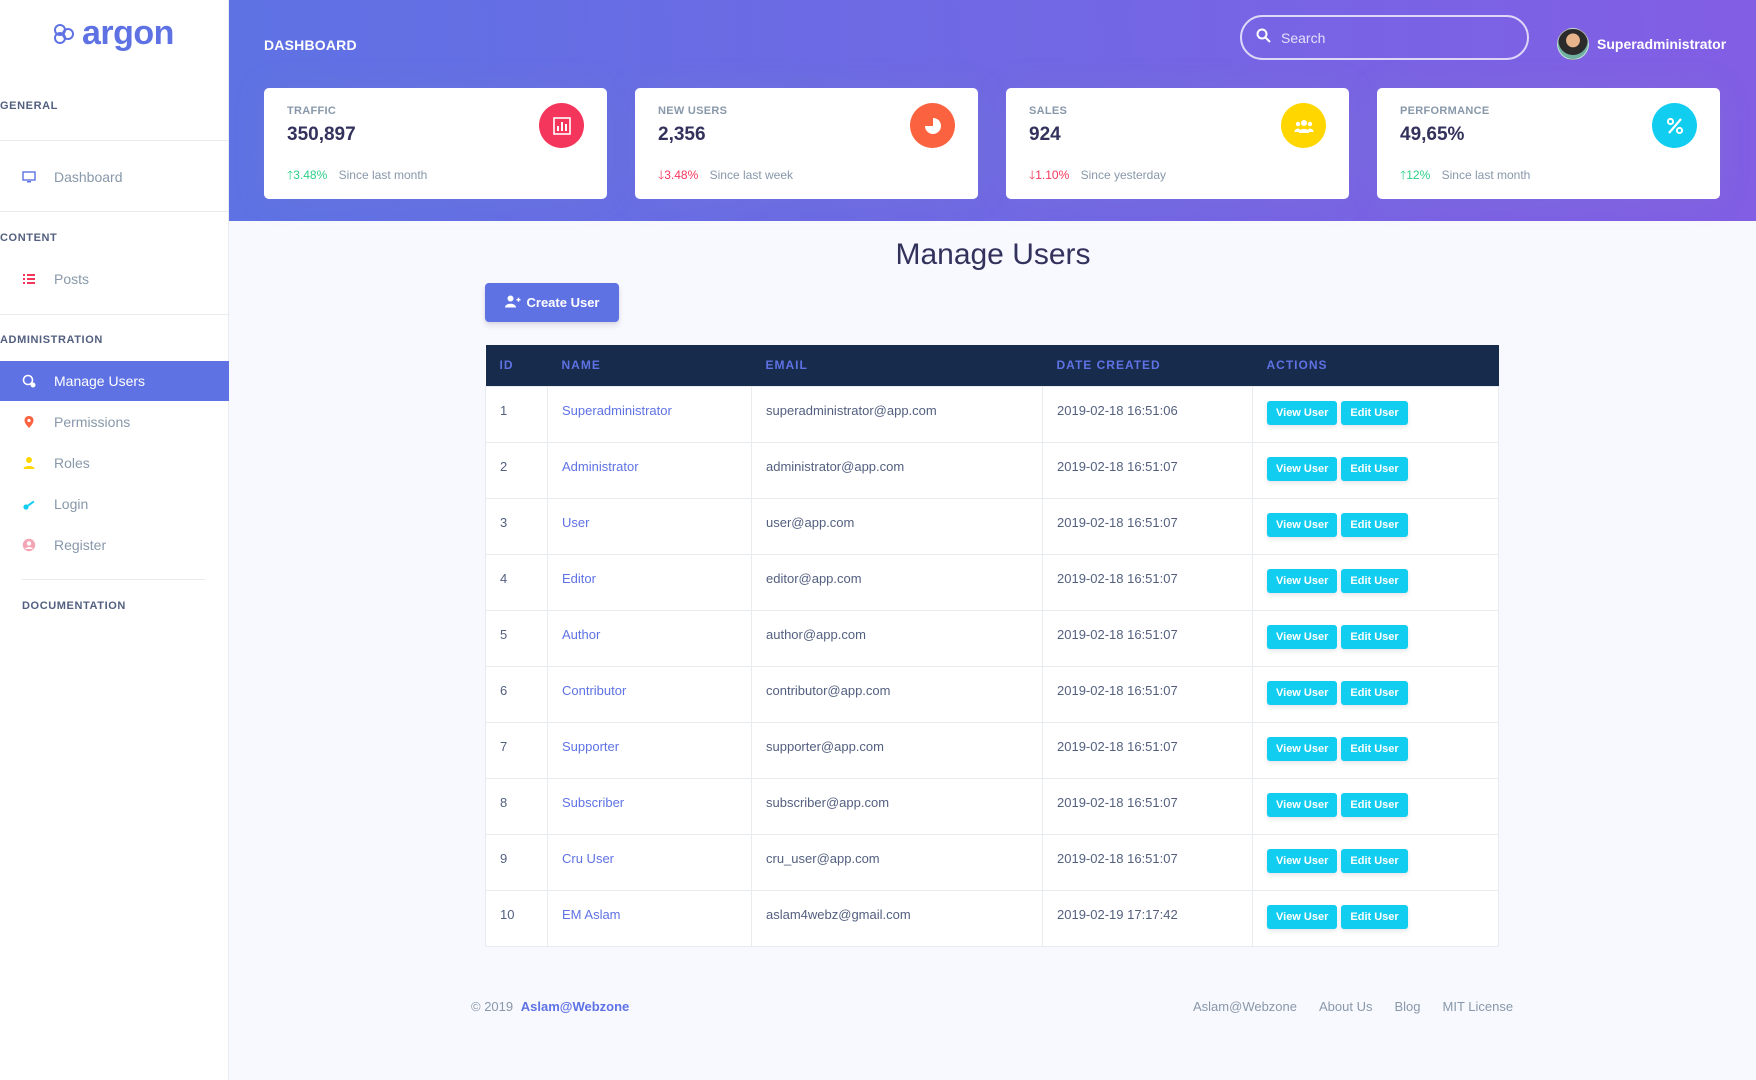 The image size is (1756, 1080). What do you see at coordinates (649, 582) in the screenshot?
I see `cell-name-link: Editor` at bounding box center [649, 582].